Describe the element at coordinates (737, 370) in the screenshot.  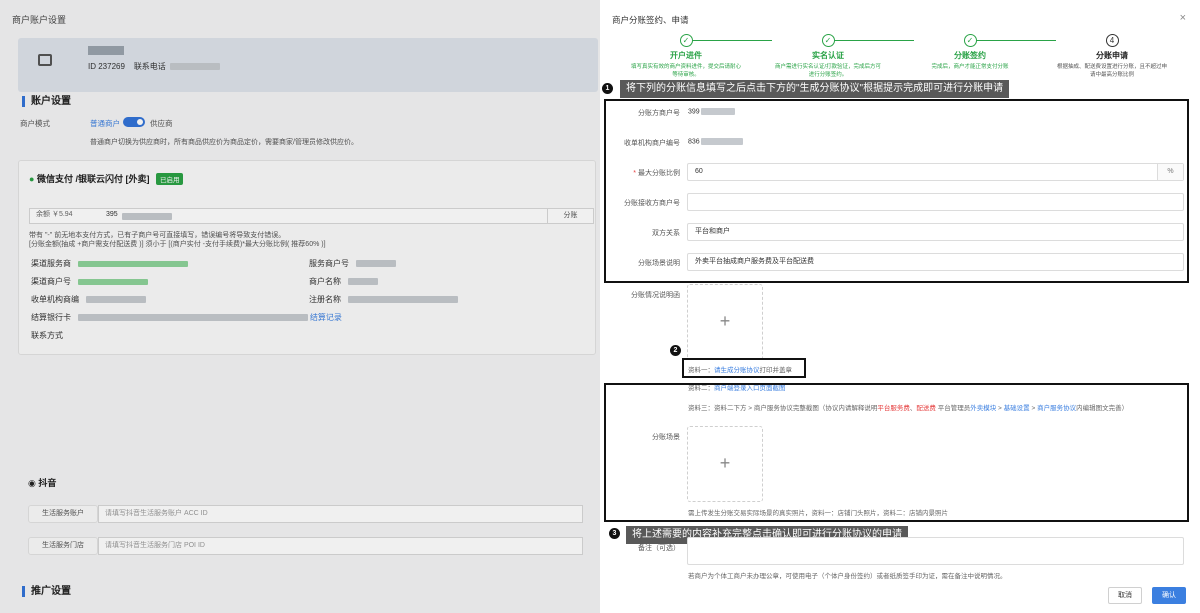
I see `generate-agreement-link: 请生成分账协议` at that location.